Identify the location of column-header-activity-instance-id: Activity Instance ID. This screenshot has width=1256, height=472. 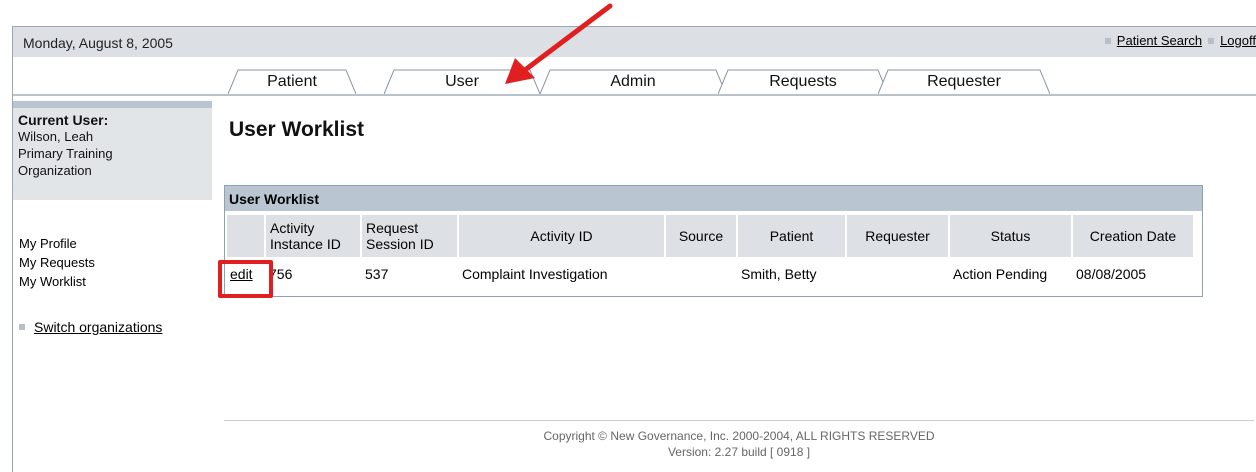
(313, 236).